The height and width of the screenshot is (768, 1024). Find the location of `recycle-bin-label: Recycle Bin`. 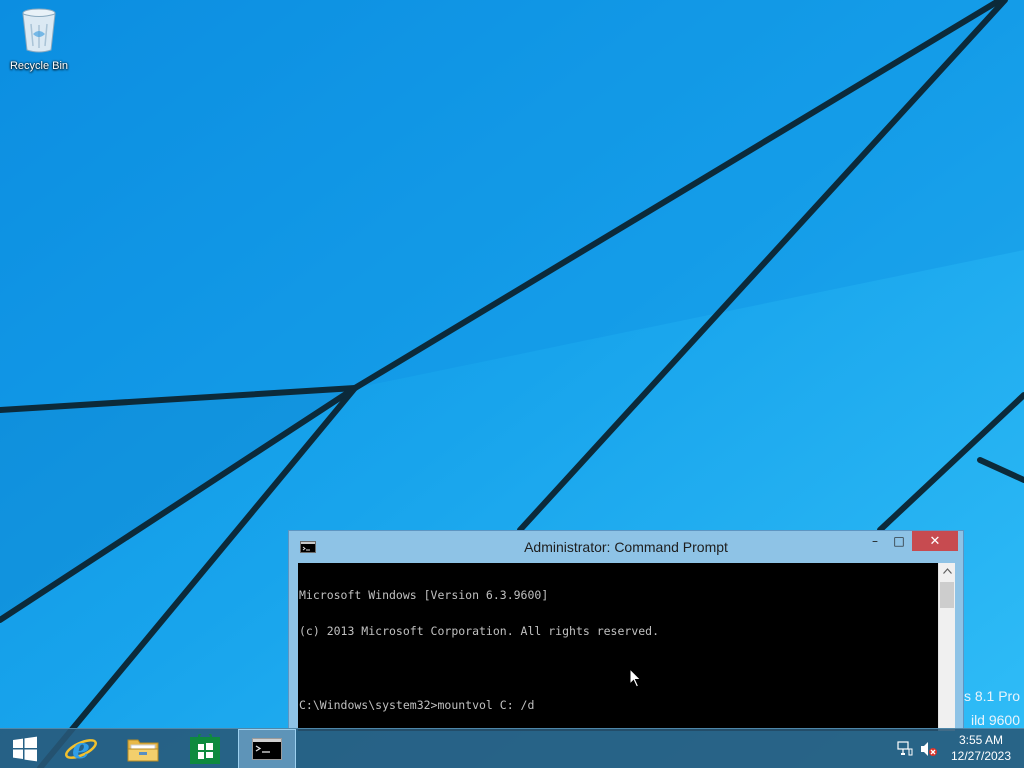

recycle-bin-label: Recycle Bin is located at coordinates (39, 66).